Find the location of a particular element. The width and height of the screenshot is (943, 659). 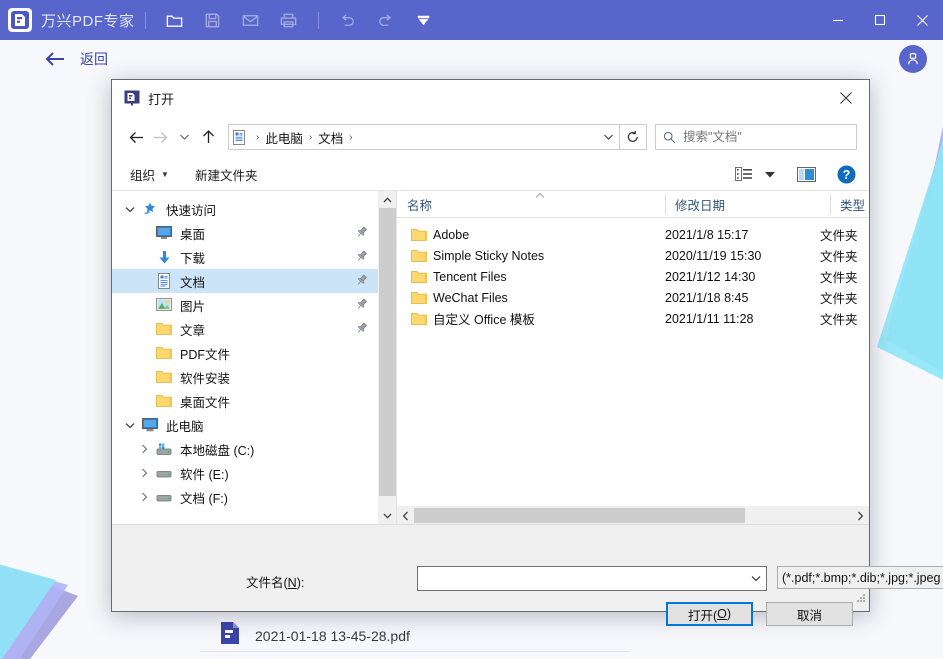

file-date-cell: 2020/11/19 15:30 is located at coordinates (713, 255).